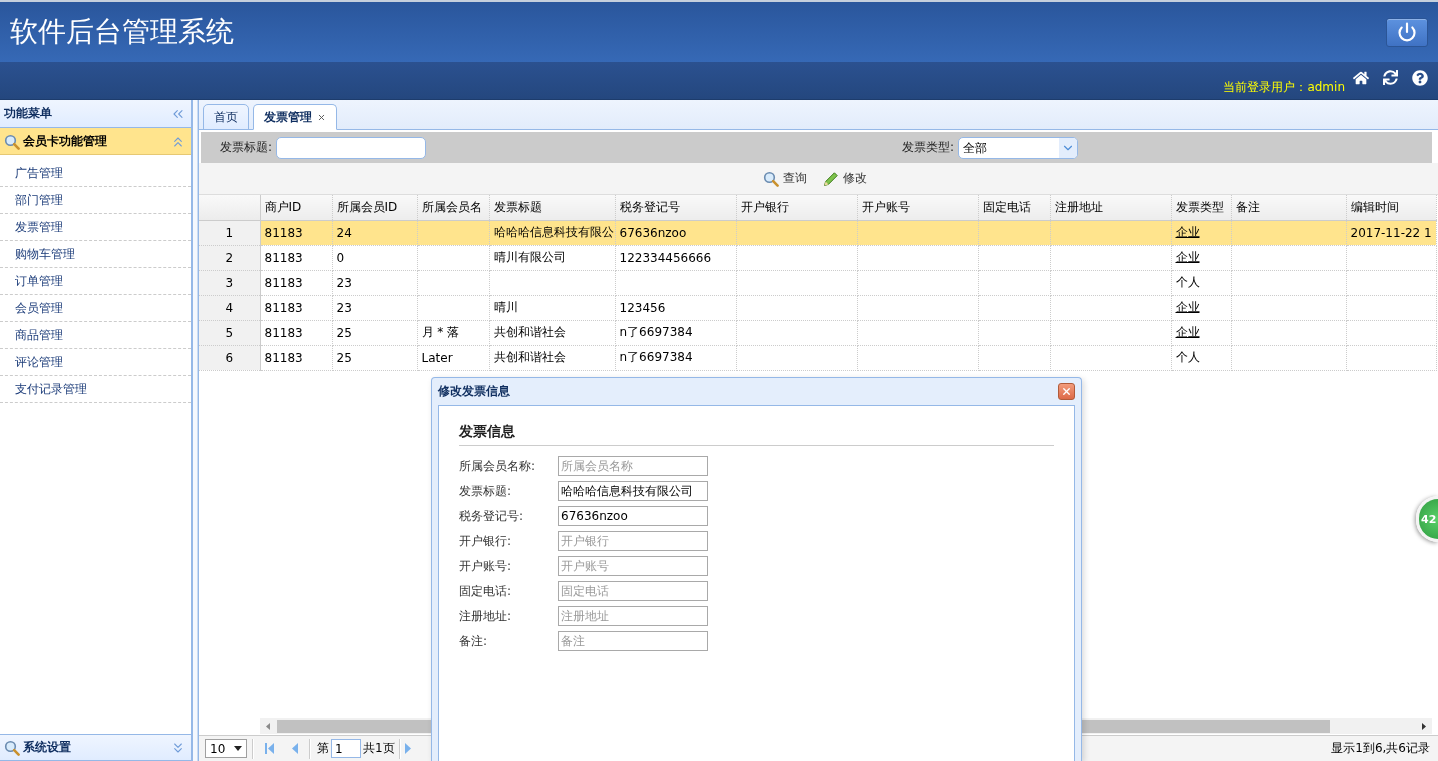 The height and width of the screenshot is (761, 1438). I want to click on table-row: 5 81183 25 月 * 落 共创和谐社会 n了6697384 企业, so click(817, 332).